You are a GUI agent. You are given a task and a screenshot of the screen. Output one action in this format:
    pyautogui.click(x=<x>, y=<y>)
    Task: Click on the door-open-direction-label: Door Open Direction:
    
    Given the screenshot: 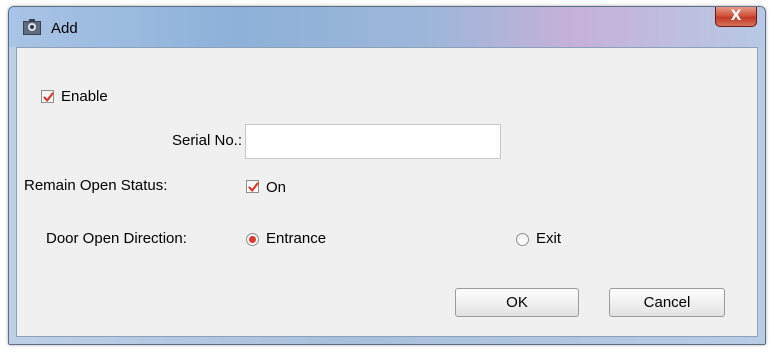 What is the action you would take?
    pyautogui.click(x=116, y=238)
    